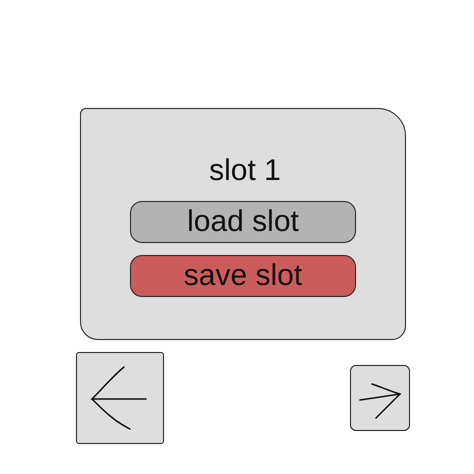 The image size is (474, 474). What do you see at coordinates (120, 398) in the screenshot?
I see `back-button` at bounding box center [120, 398].